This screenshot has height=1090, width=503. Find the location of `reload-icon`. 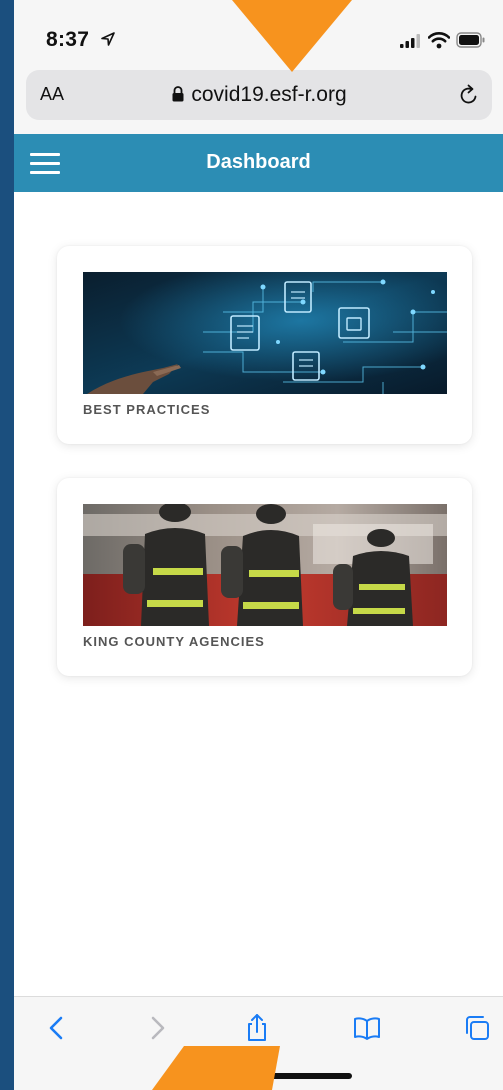

reload-icon is located at coordinates (469, 95).